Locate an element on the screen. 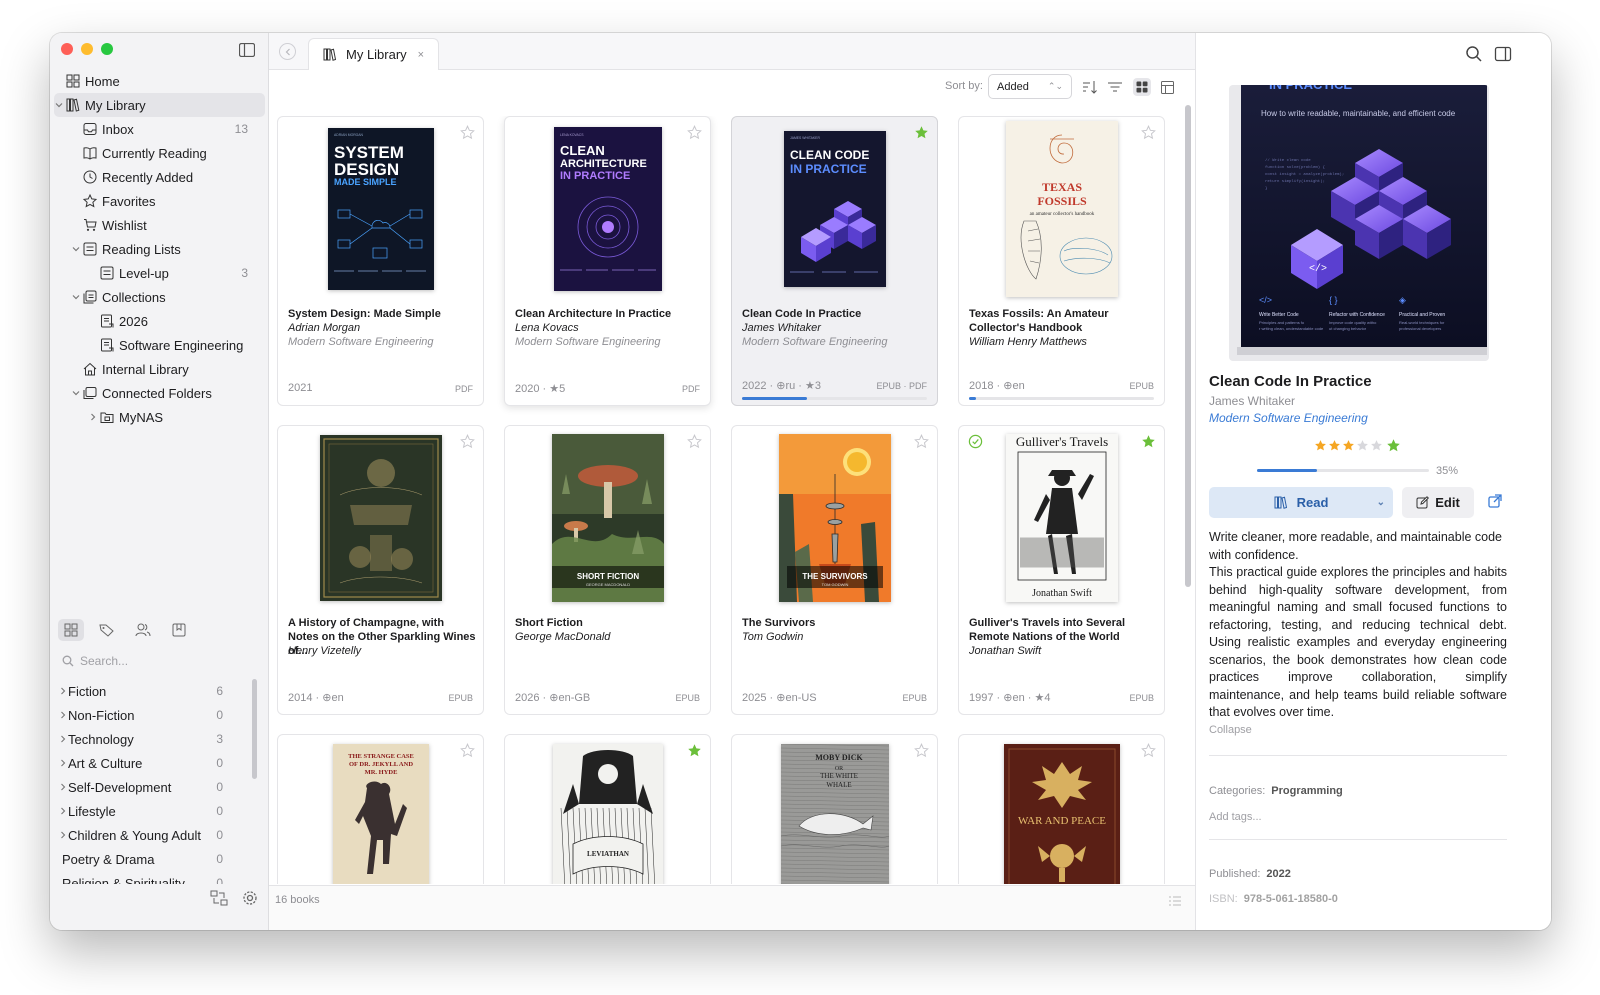 The width and height of the screenshot is (1600, 995). category-item: Fiction 6 is located at coordinates (159, 691).